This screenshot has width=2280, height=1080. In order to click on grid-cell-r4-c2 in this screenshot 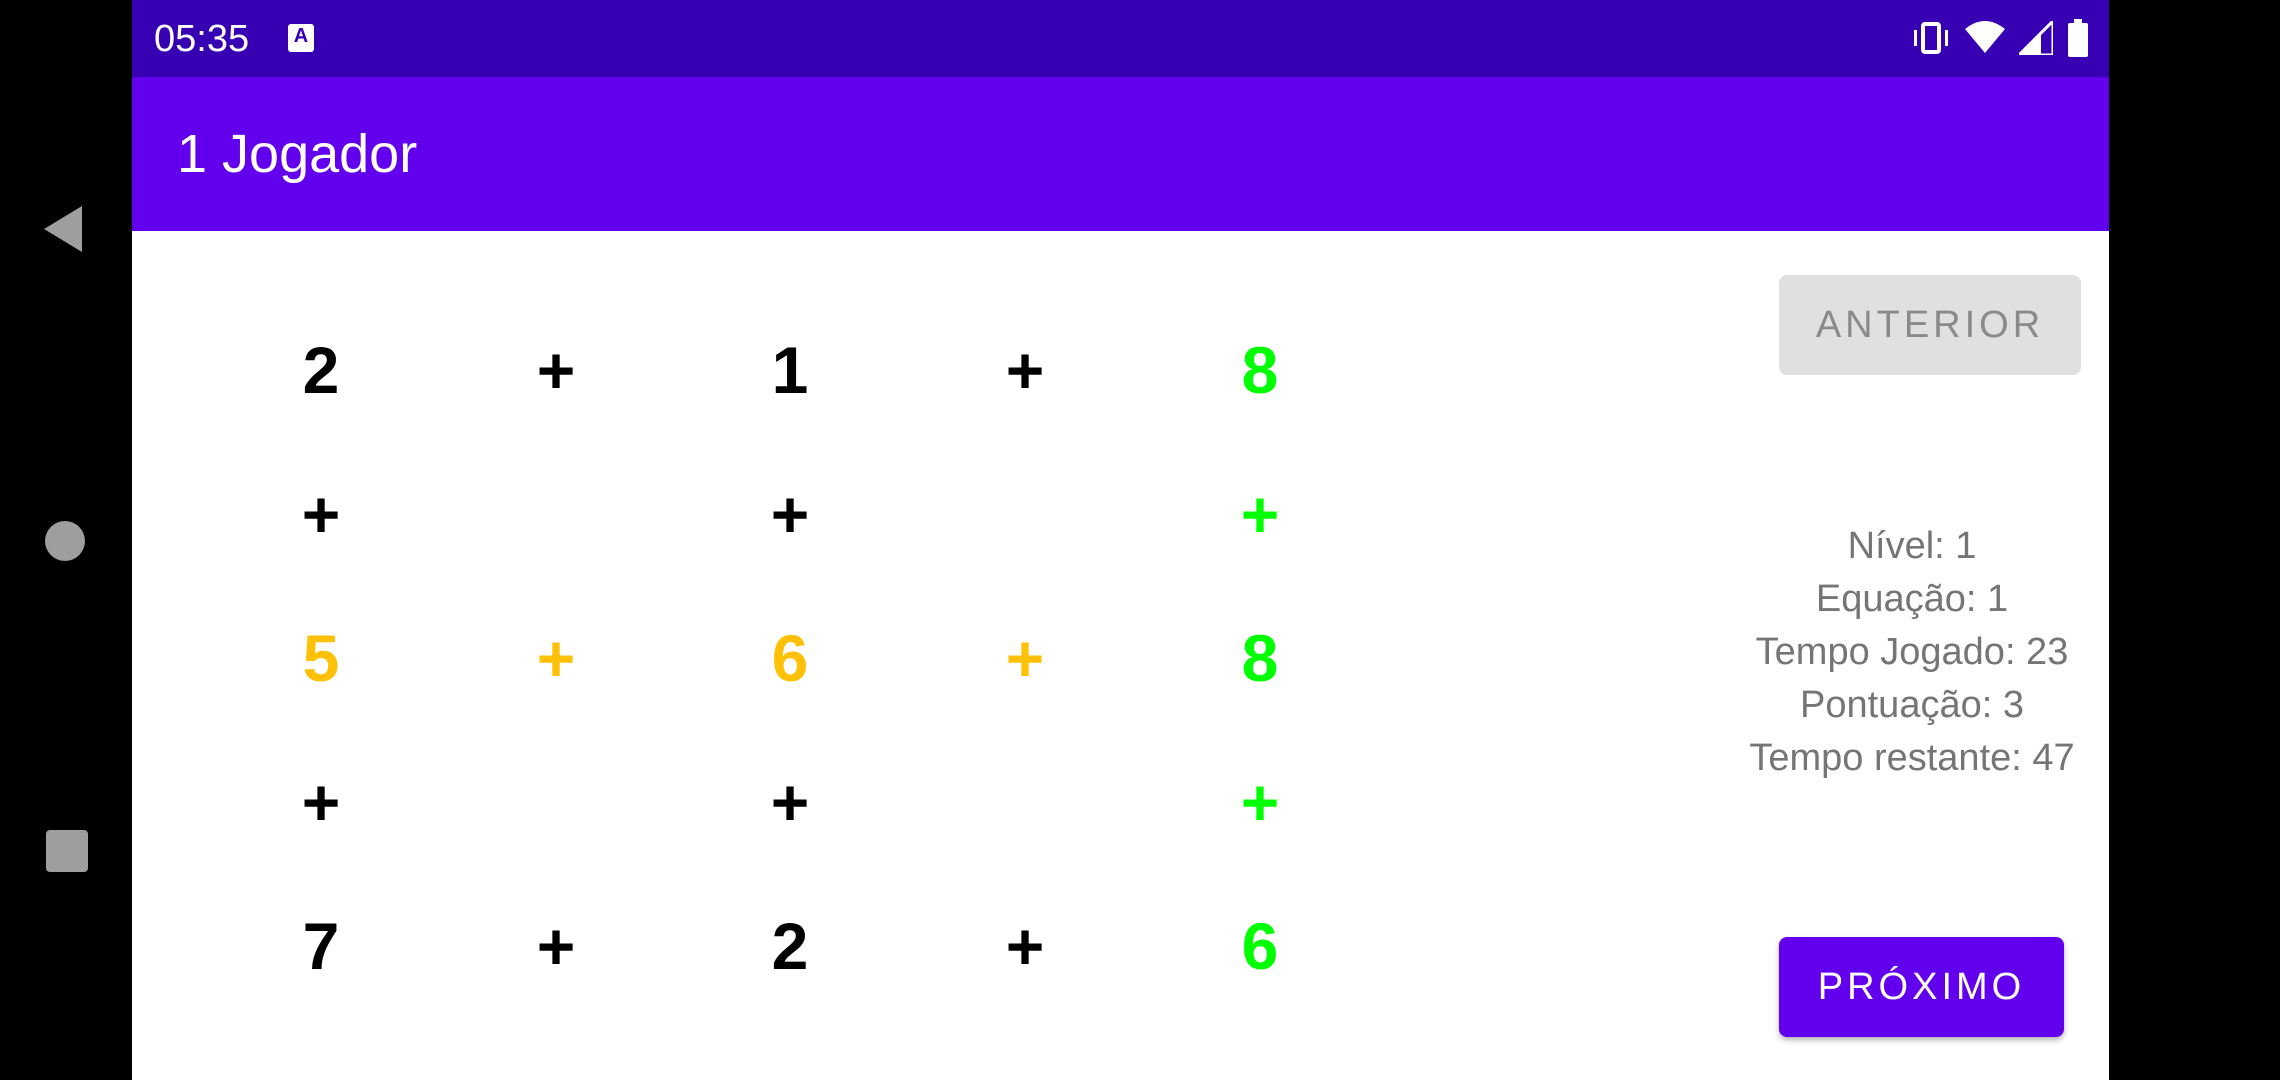, I will do `click(556, 802)`.